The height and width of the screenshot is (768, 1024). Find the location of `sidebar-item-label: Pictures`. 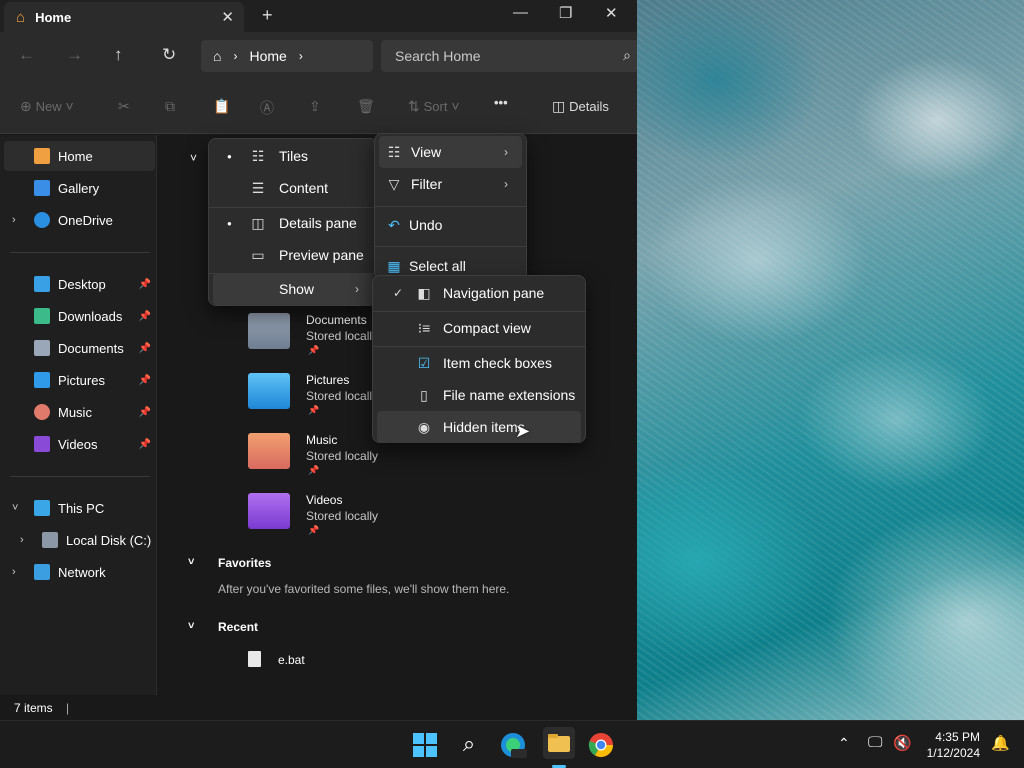

sidebar-item-label: Pictures is located at coordinates (81, 380).